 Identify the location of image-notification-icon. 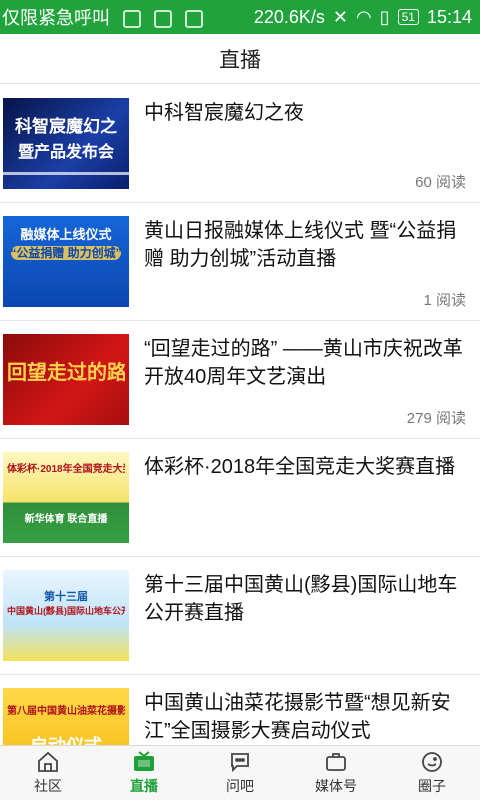
(132, 19).